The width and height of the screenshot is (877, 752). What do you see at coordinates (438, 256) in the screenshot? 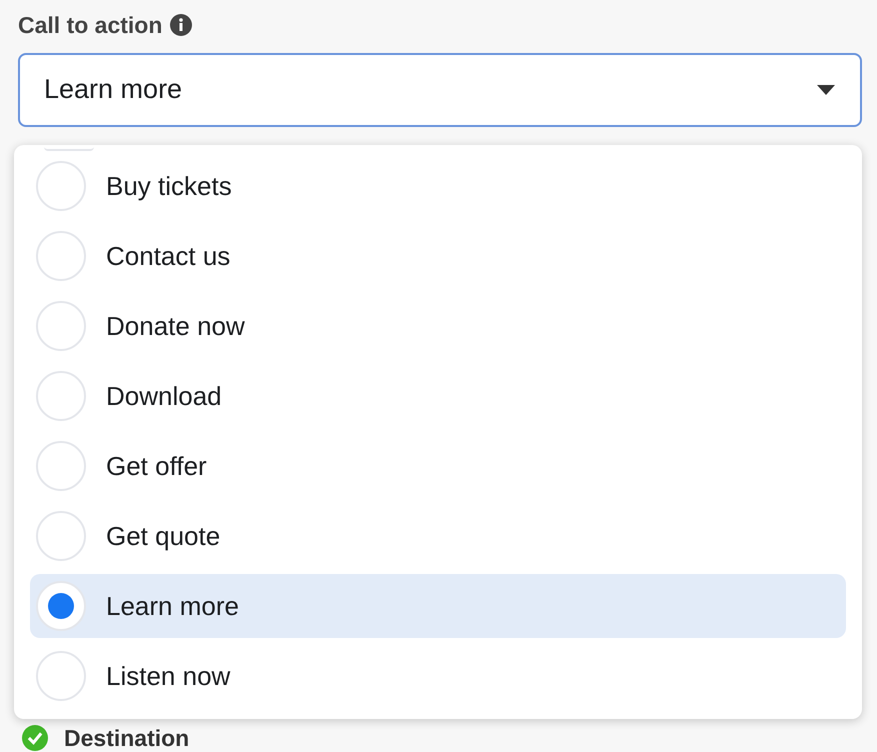
I see `menu-option: Contact us` at bounding box center [438, 256].